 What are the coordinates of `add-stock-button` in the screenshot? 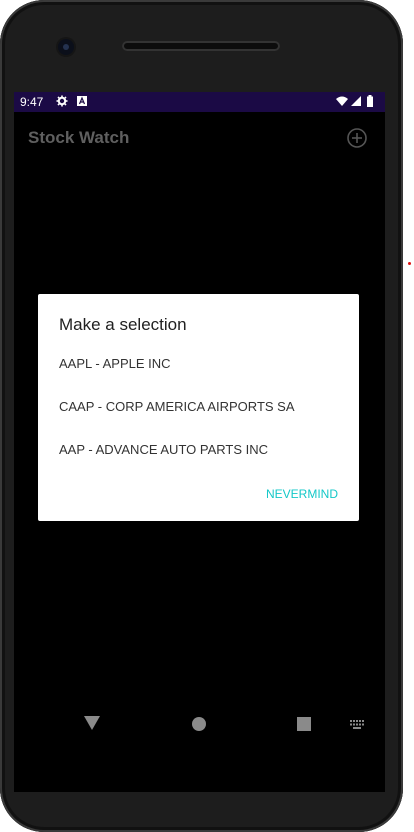 It's located at (357, 138).